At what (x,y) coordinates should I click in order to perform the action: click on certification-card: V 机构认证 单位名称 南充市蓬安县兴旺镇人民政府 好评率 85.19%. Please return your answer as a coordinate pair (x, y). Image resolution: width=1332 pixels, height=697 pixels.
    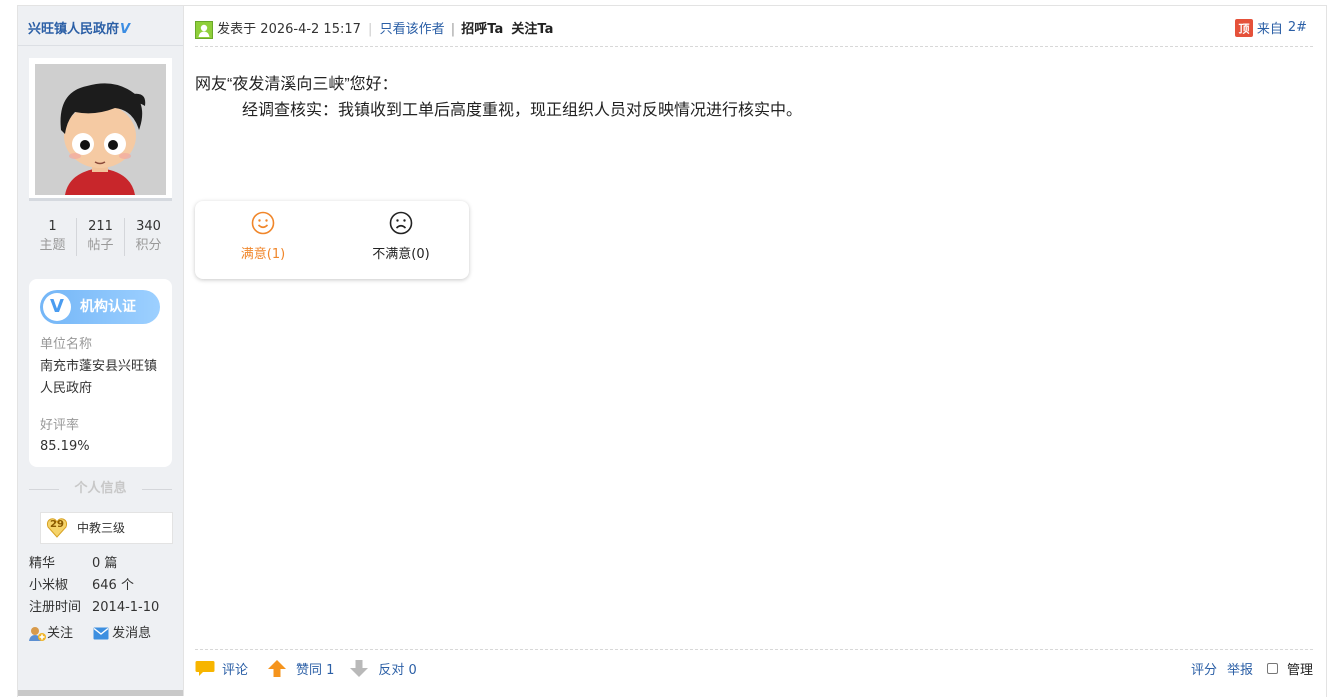
    Looking at the image, I should click on (100, 373).